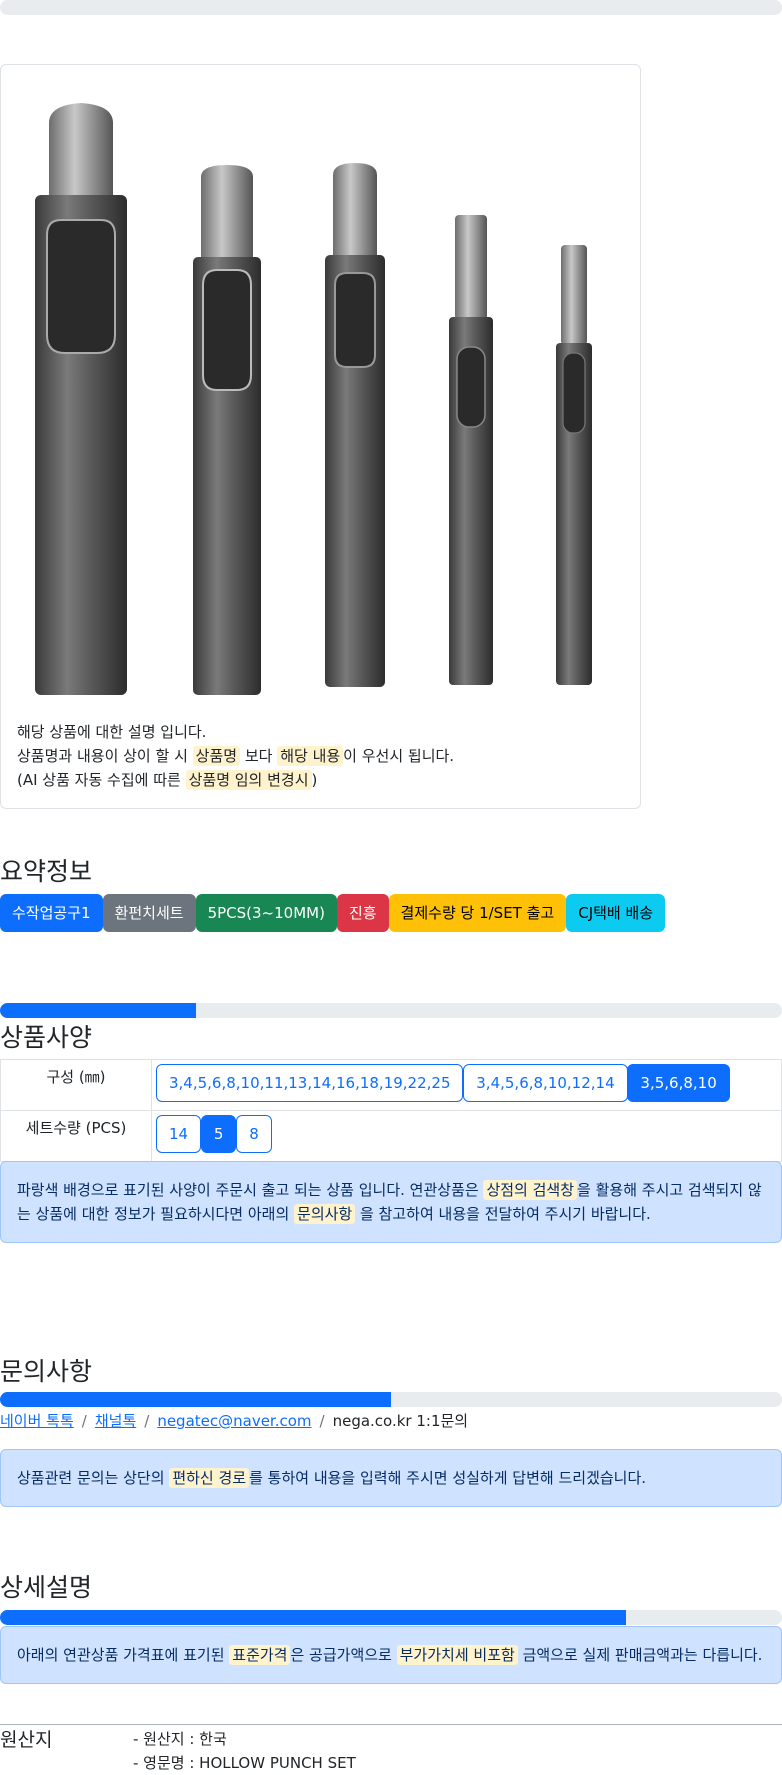  What do you see at coordinates (362, 913) in the screenshot?
I see `badge-brand: 진흥` at bounding box center [362, 913].